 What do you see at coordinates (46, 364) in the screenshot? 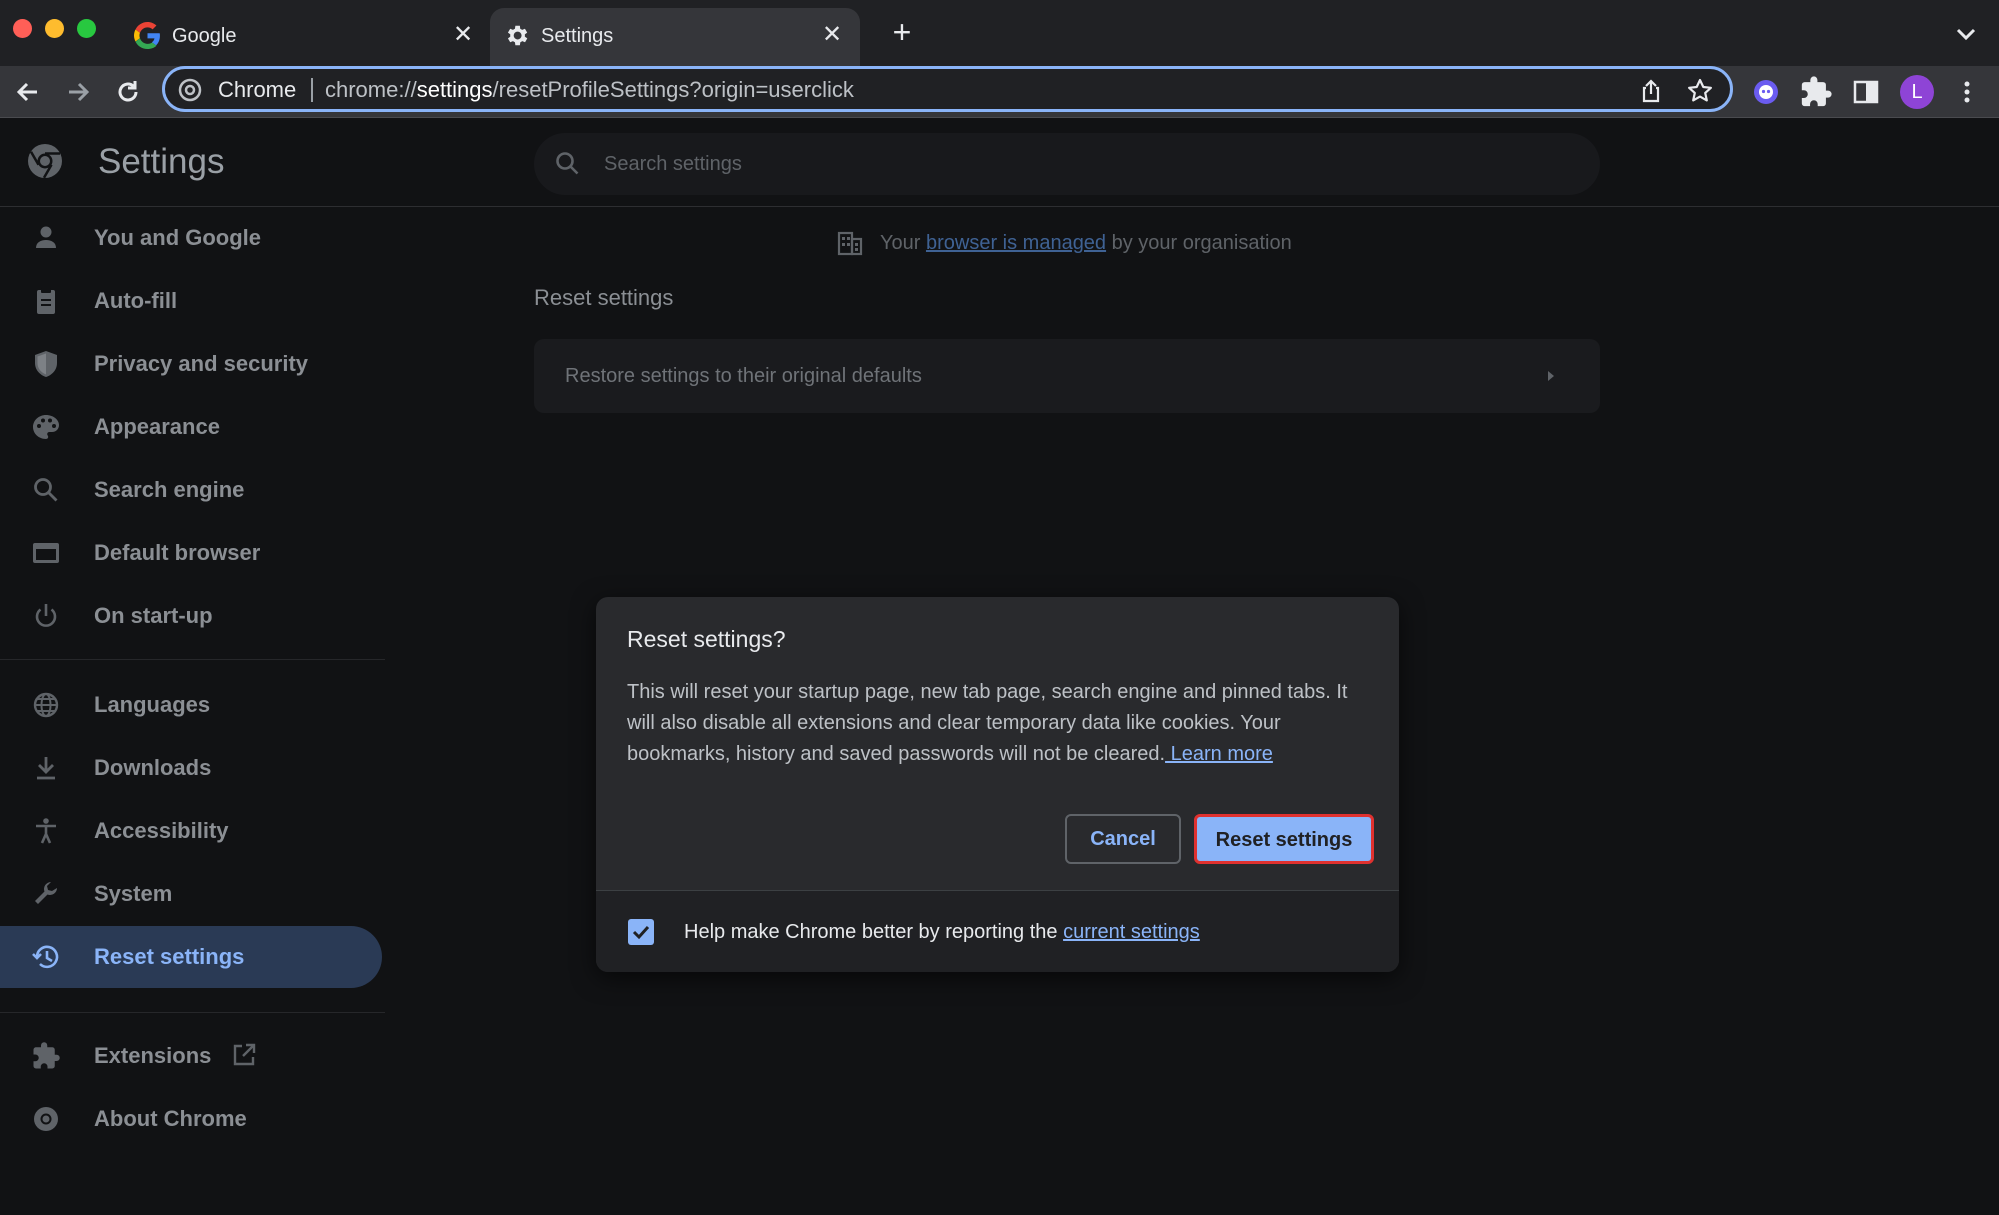
I see `shield-icon` at bounding box center [46, 364].